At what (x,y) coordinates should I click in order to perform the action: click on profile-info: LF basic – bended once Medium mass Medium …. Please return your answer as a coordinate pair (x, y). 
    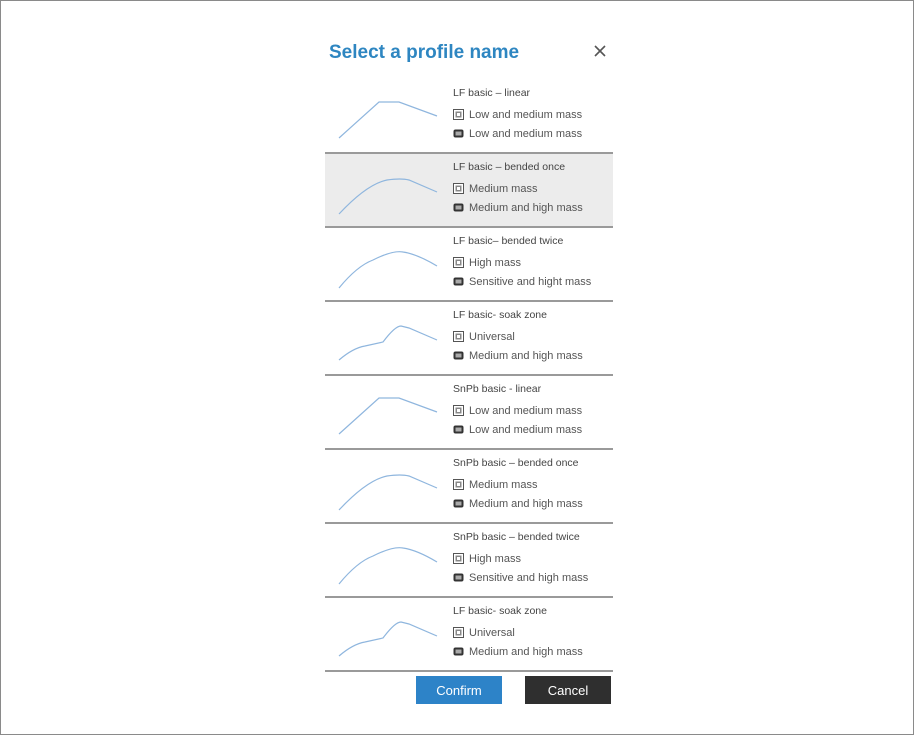
    Looking at the image, I should click on (518, 188).